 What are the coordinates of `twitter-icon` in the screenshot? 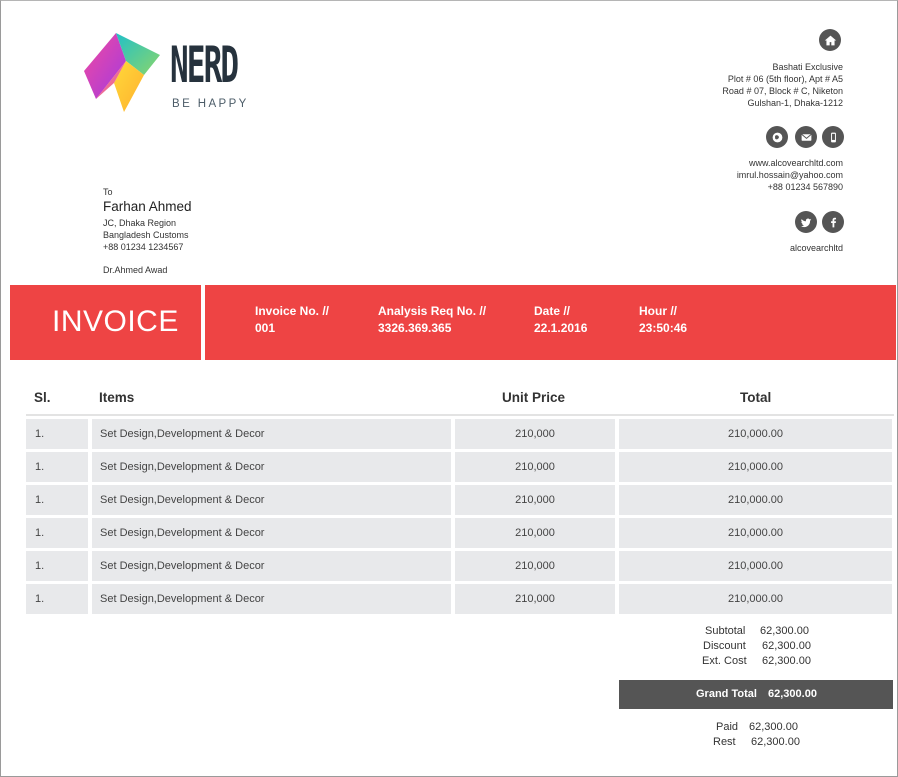 It's located at (806, 222).